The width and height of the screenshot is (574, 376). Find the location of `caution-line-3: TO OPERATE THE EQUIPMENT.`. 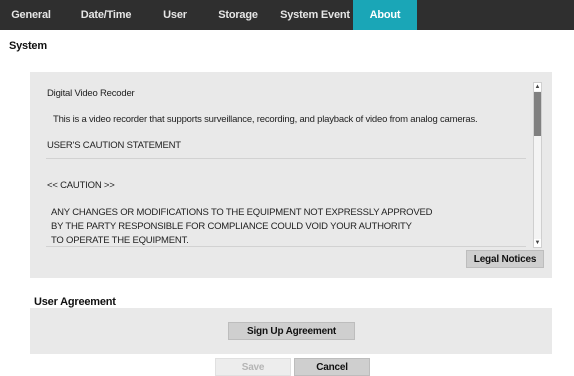

caution-line-3: TO OPERATE THE EQUIPMENT. is located at coordinates (120, 240).